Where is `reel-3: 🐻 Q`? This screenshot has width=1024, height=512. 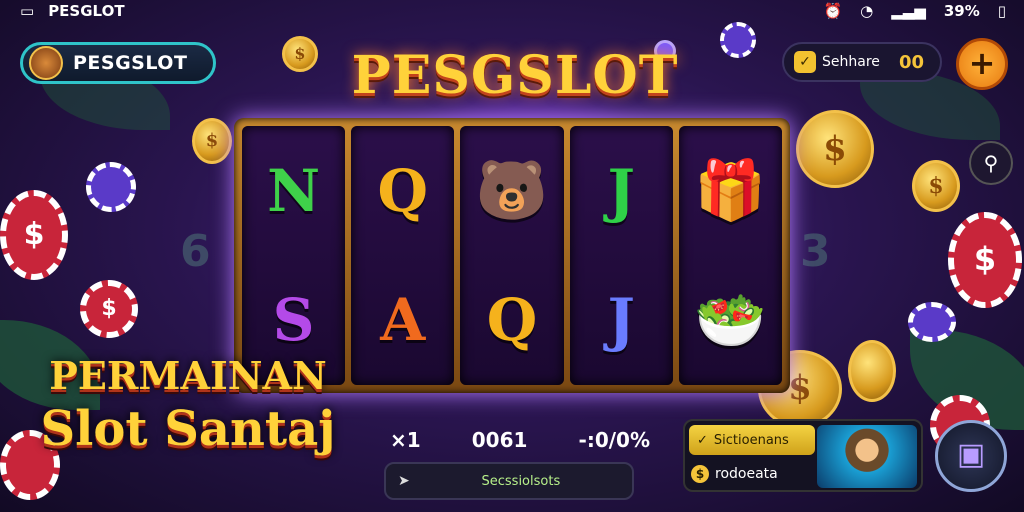 reel-3: 🐻 Q is located at coordinates (512, 255).